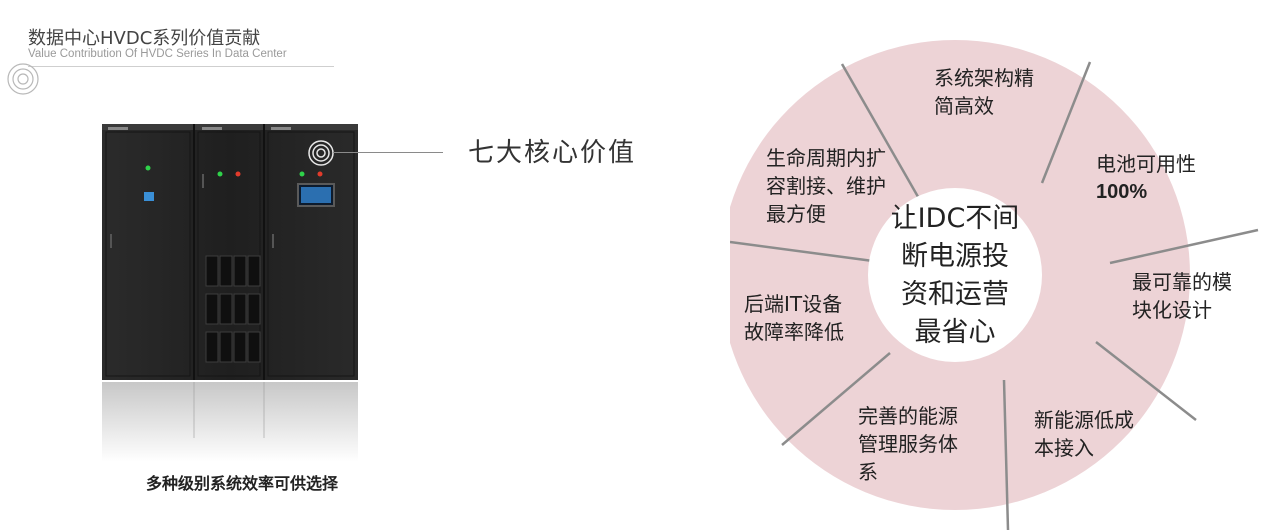 The width and height of the screenshot is (1270, 530). I want to click on cabinet-caption: 多种级别系统效率可供选择, so click(242, 483).